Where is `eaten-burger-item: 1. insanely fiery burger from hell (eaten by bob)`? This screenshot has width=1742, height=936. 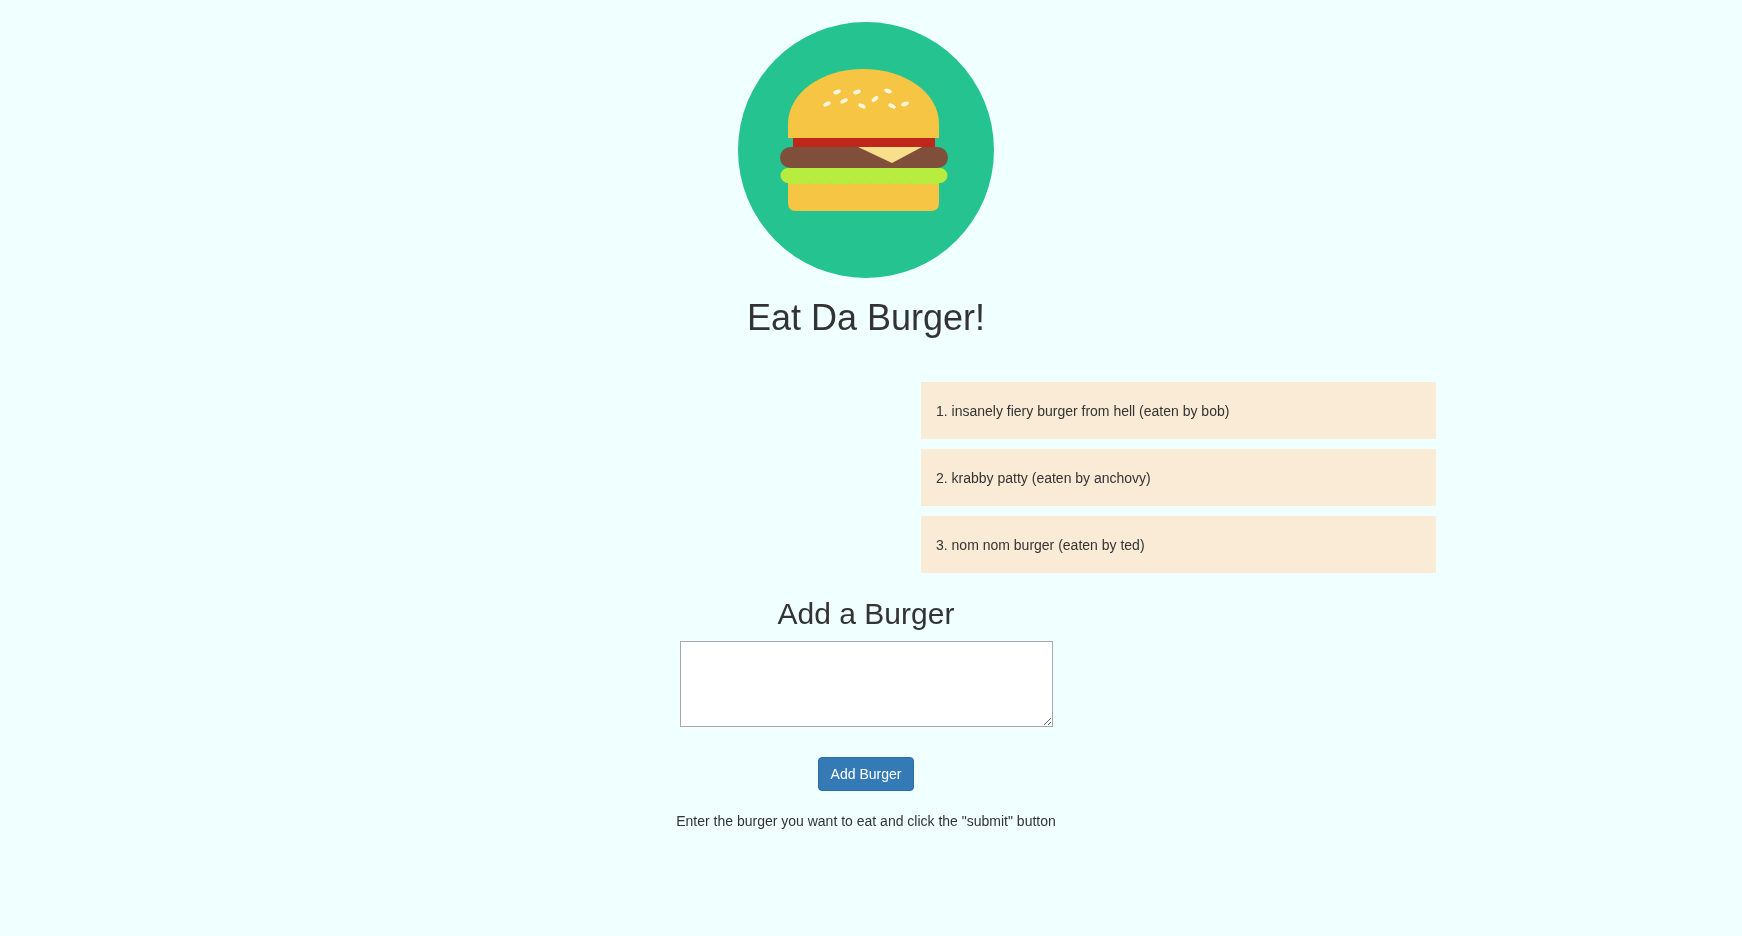
eaten-burger-item: 1. insanely fiery burger from hell (eaten by bob) is located at coordinates (1178, 410).